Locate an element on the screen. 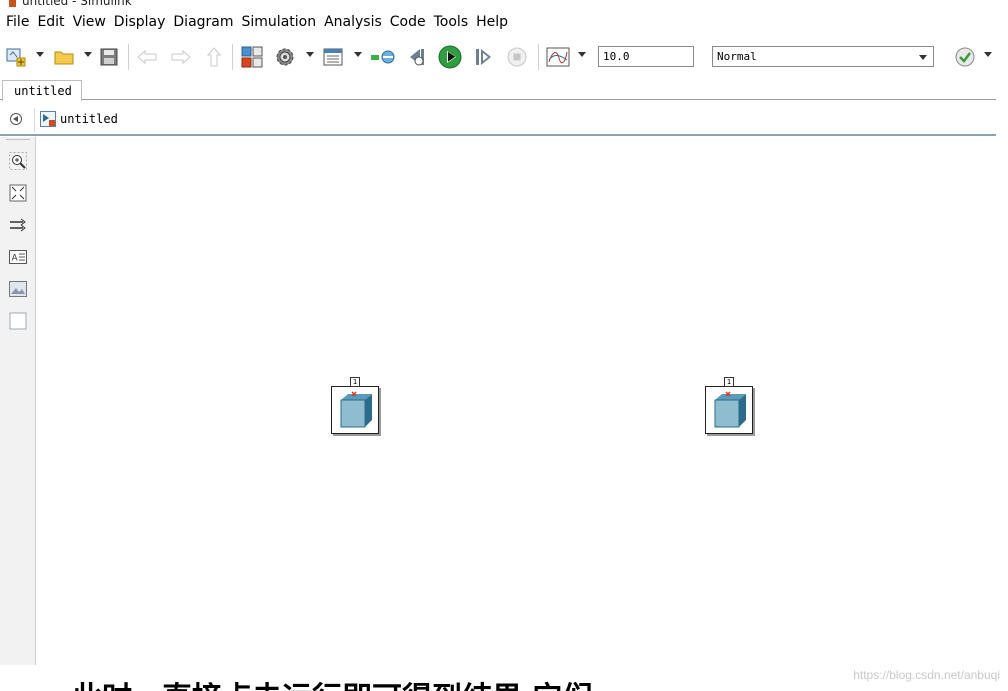  subsystem-block-1: 1 is located at coordinates (355, 405).